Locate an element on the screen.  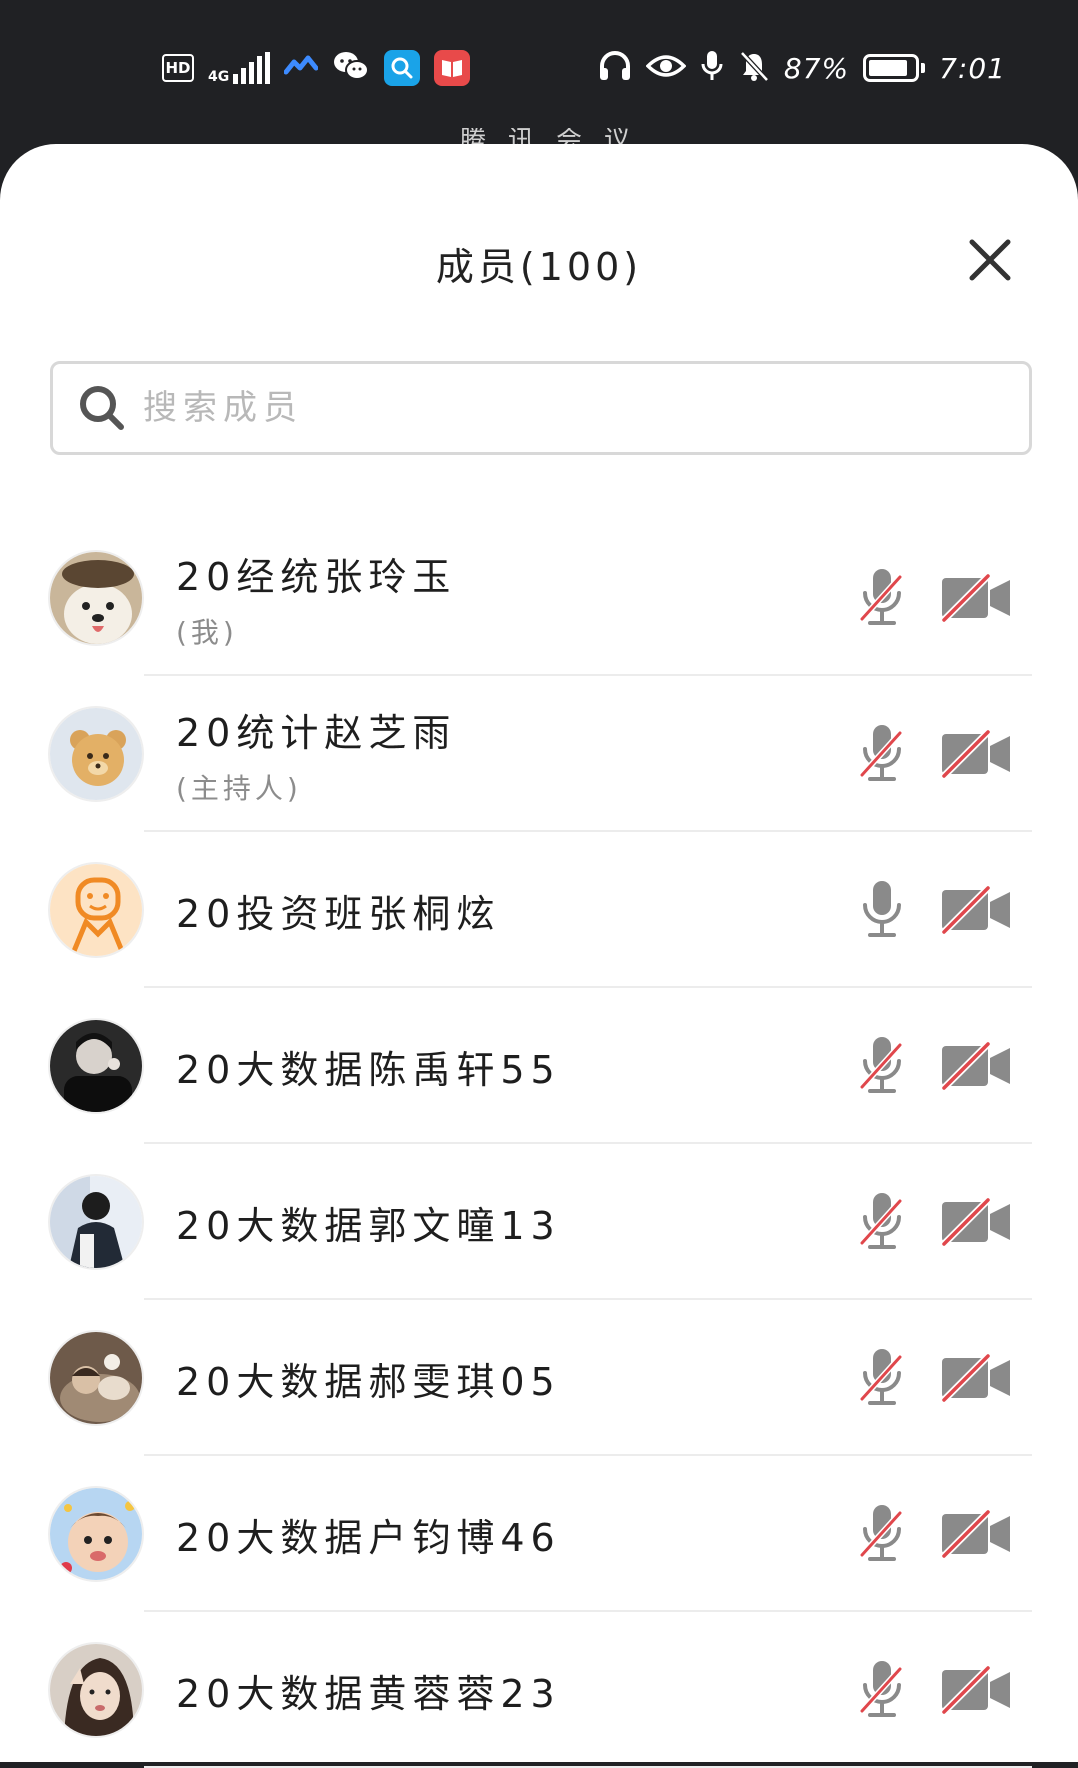
samoyed-dog-avatar is located at coordinates (96, 598).